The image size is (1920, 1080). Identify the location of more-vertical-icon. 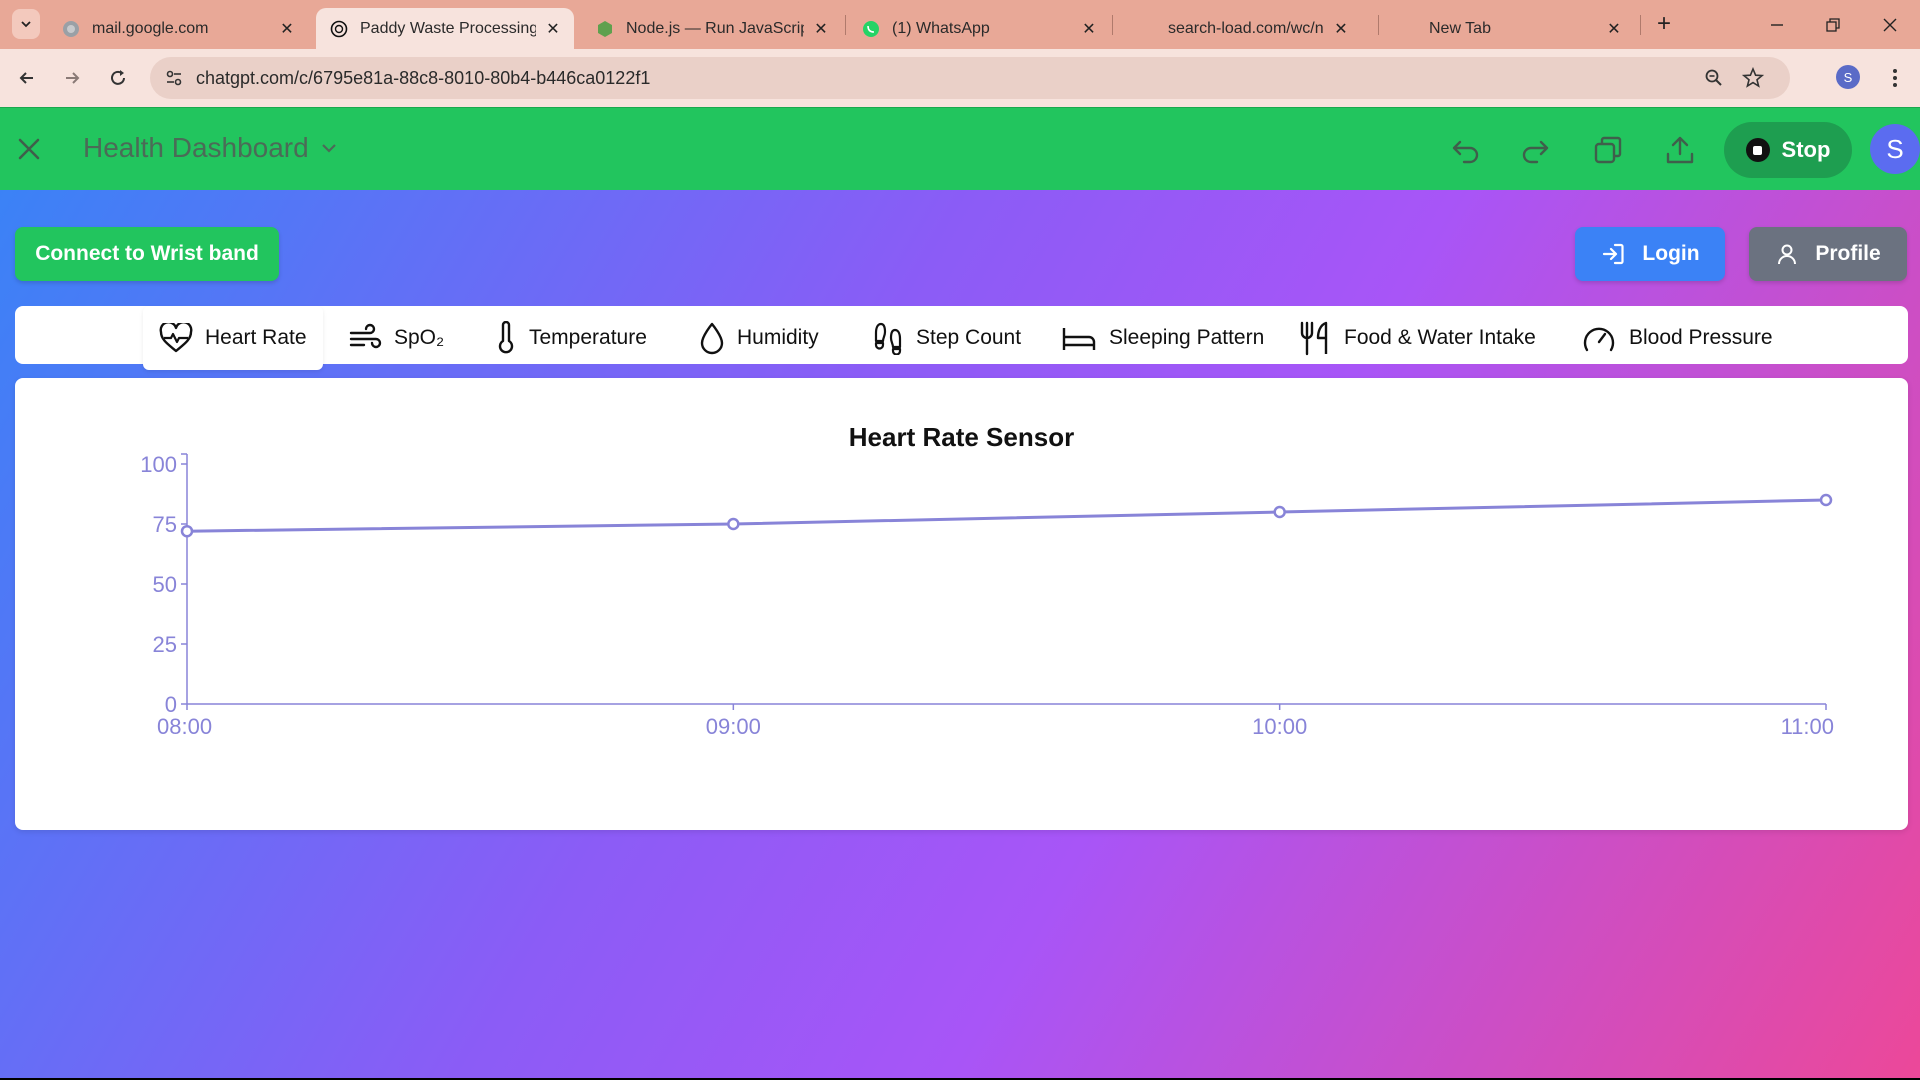
(1895, 78).